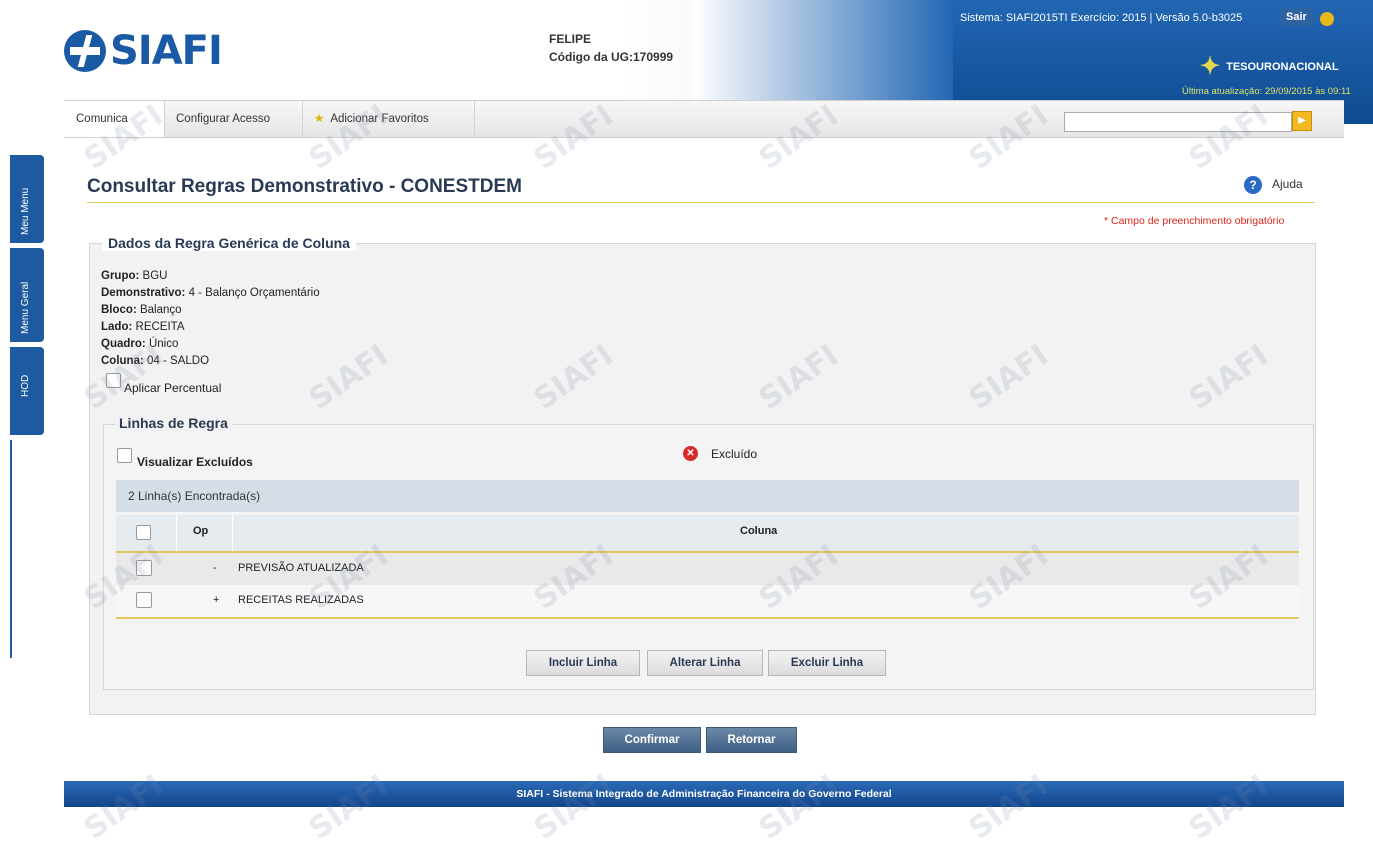  I want to click on alterar-linha-button: Alterar Linha, so click(705, 663).